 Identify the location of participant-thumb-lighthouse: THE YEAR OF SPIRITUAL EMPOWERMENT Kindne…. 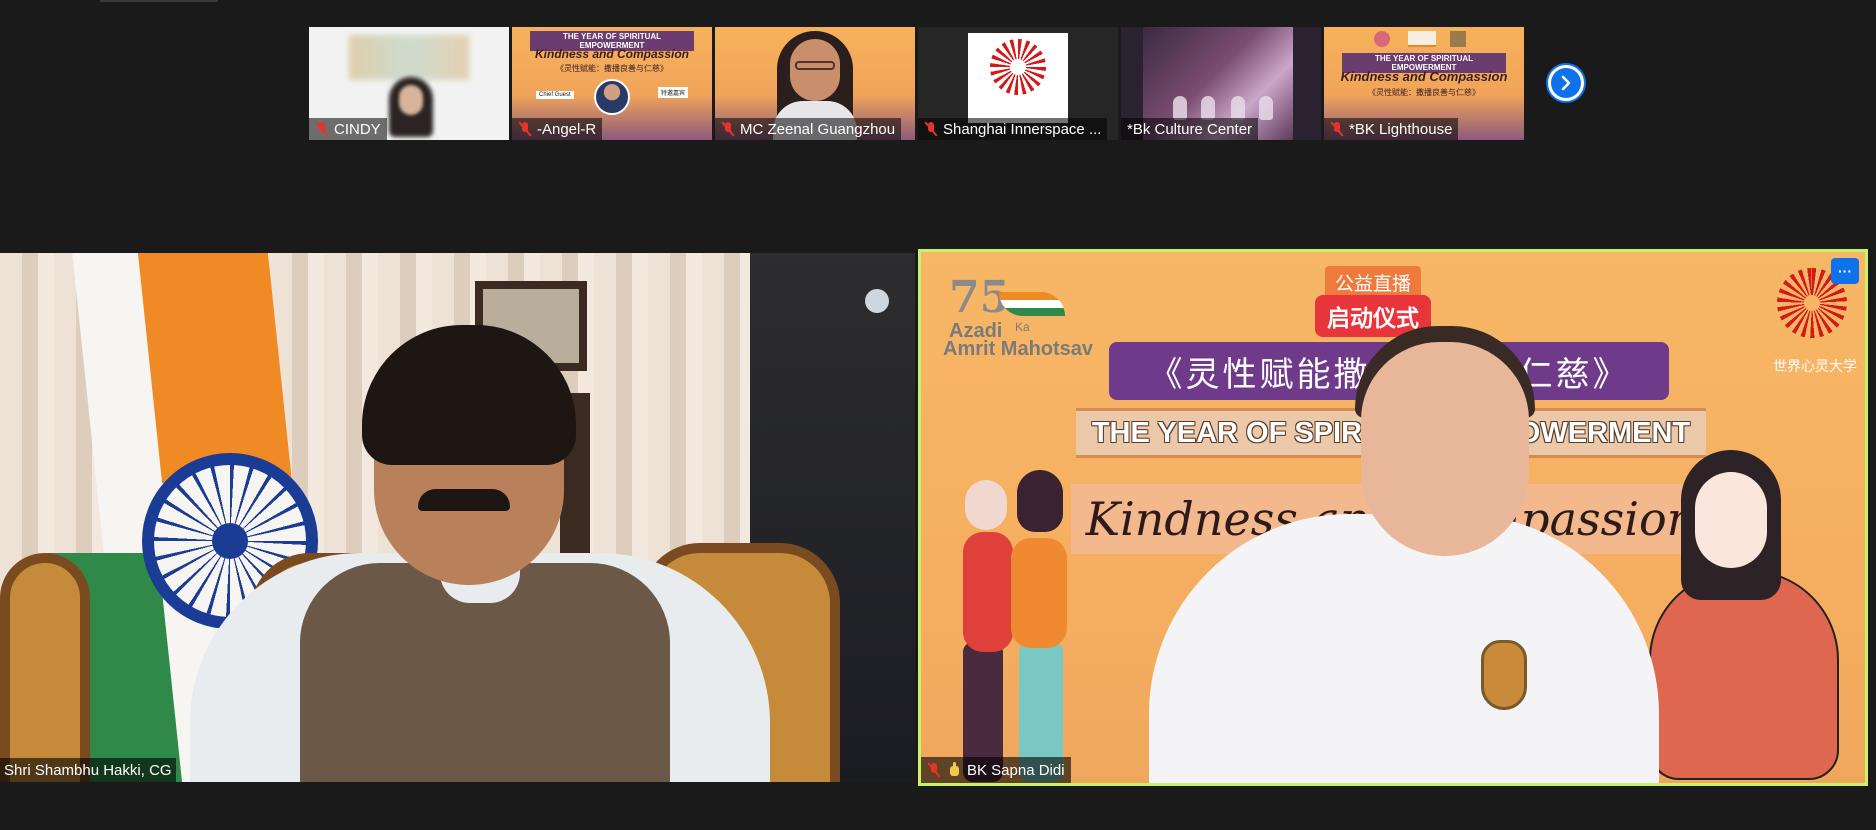
(1424, 83).